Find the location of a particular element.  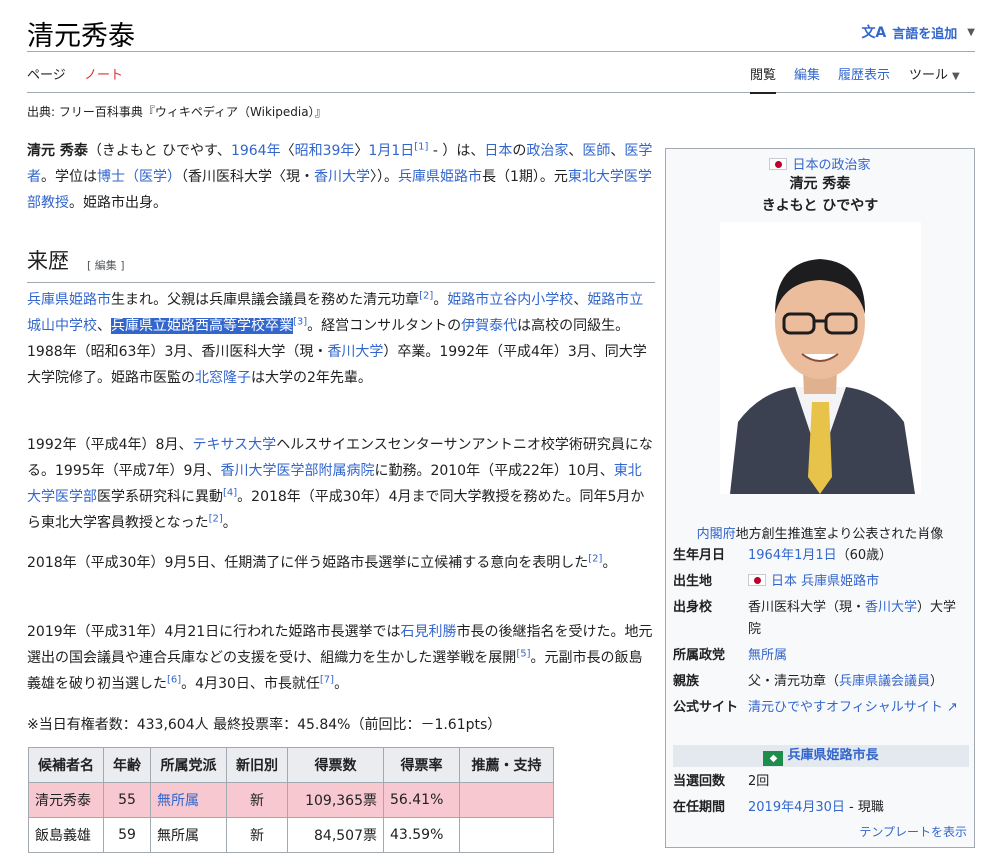

age-text: （60歳） is located at coordinates (864, 555).